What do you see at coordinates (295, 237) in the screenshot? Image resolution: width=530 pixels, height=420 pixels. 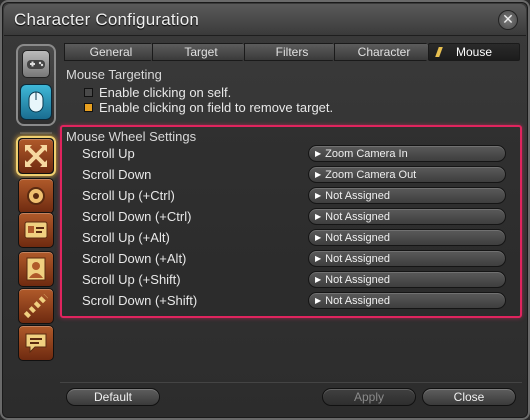 I see `setting-row-scroll-up-alt: Scroll Up (+Alt) ▶ Not Assigned` at bounding box center [295, 237].